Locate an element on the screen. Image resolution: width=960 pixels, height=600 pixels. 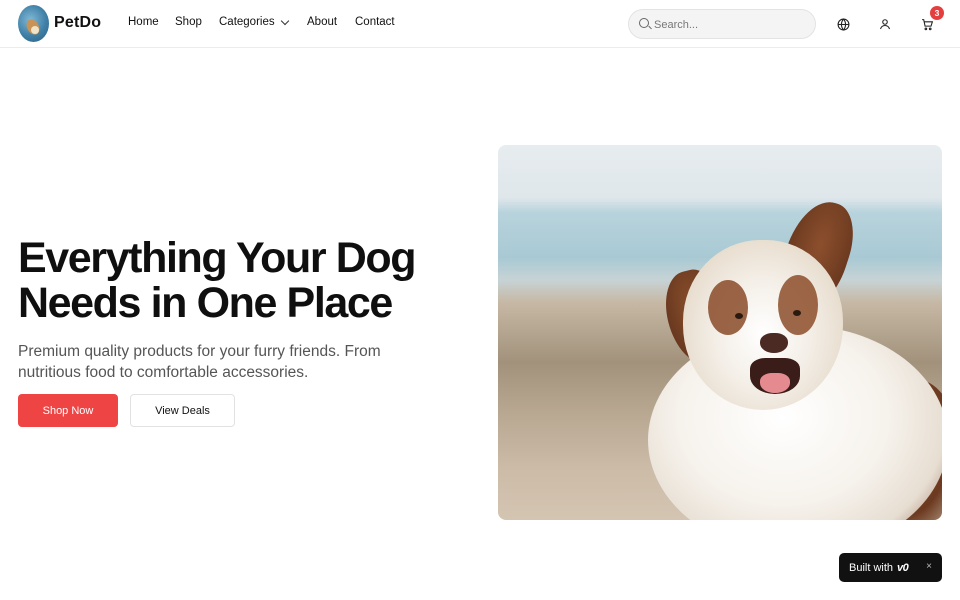
v0-logo: v0 is located at coordinates (903, 567).